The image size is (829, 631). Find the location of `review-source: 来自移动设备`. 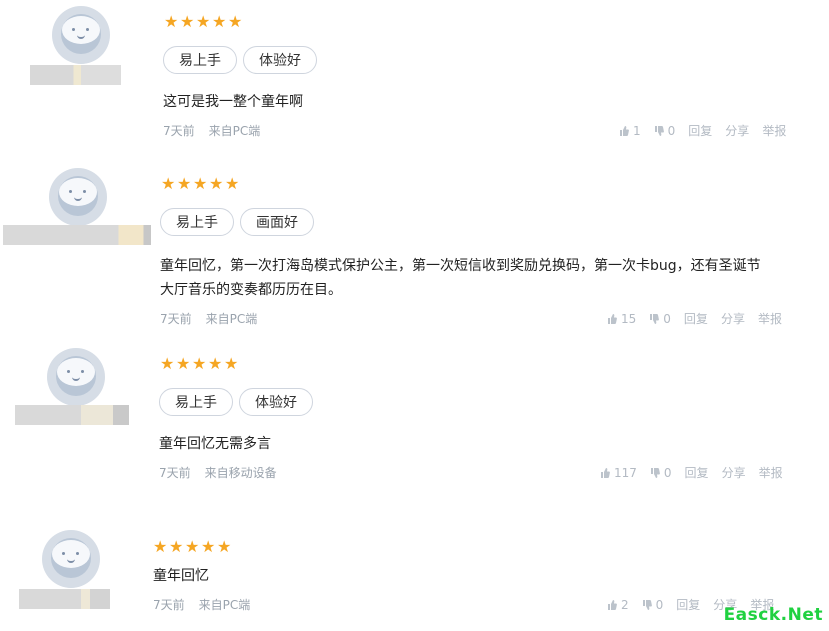

review-source: 来自移动设备 is located at coordinates (240, 473).